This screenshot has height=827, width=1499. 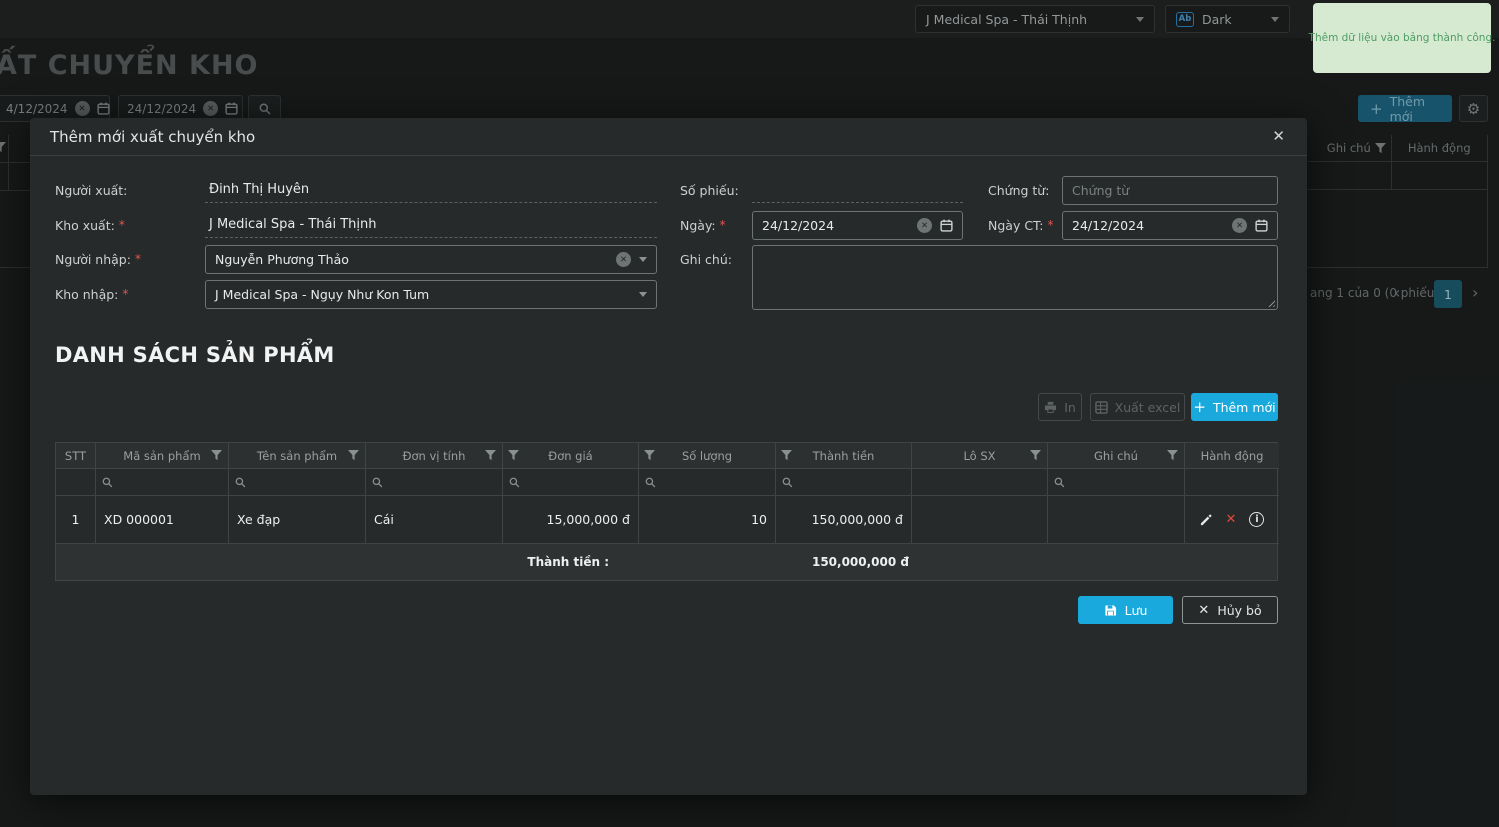 I want to click on search-ten-input, so click(x=305, y=482).